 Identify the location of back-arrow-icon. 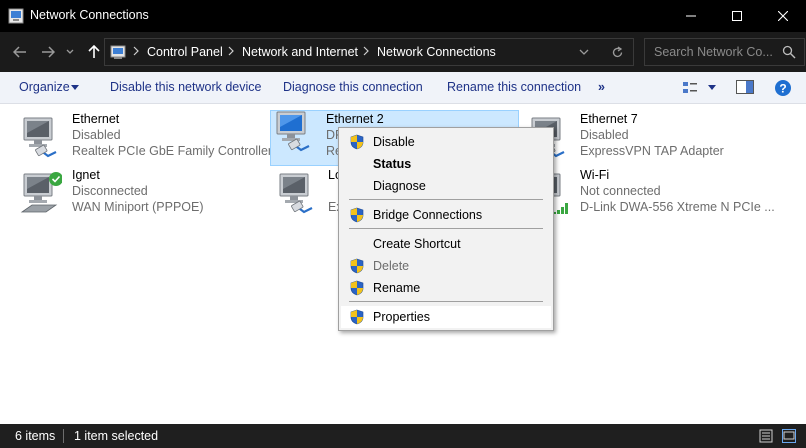
(19, 52).